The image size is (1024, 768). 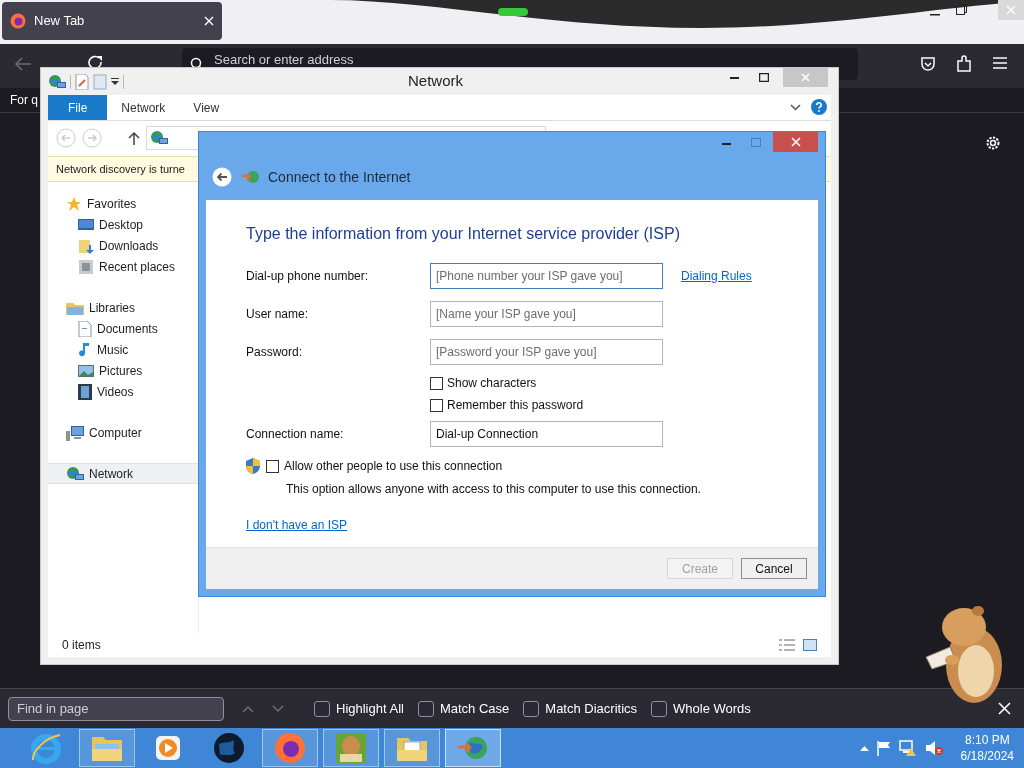 I want to click on navigation-label: Favorites, so click(x=112, y=204).